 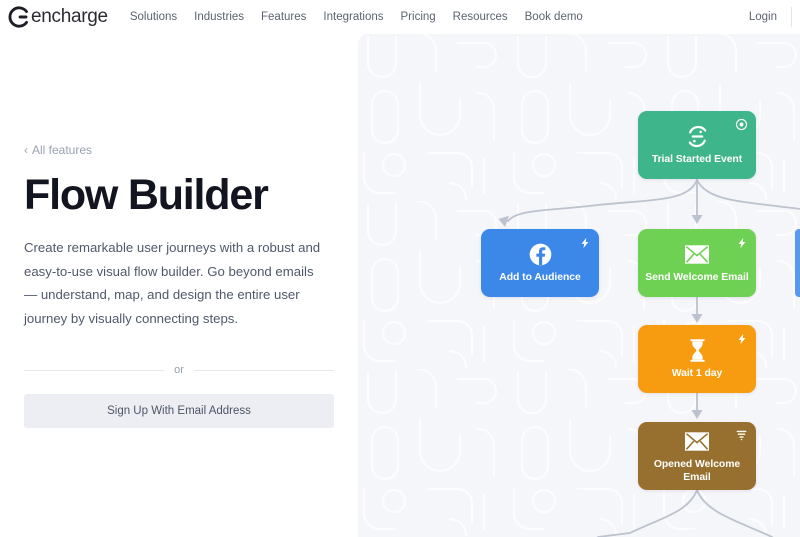 I want to click on nav-link-resources: Resources, so click(x=480, y=17).